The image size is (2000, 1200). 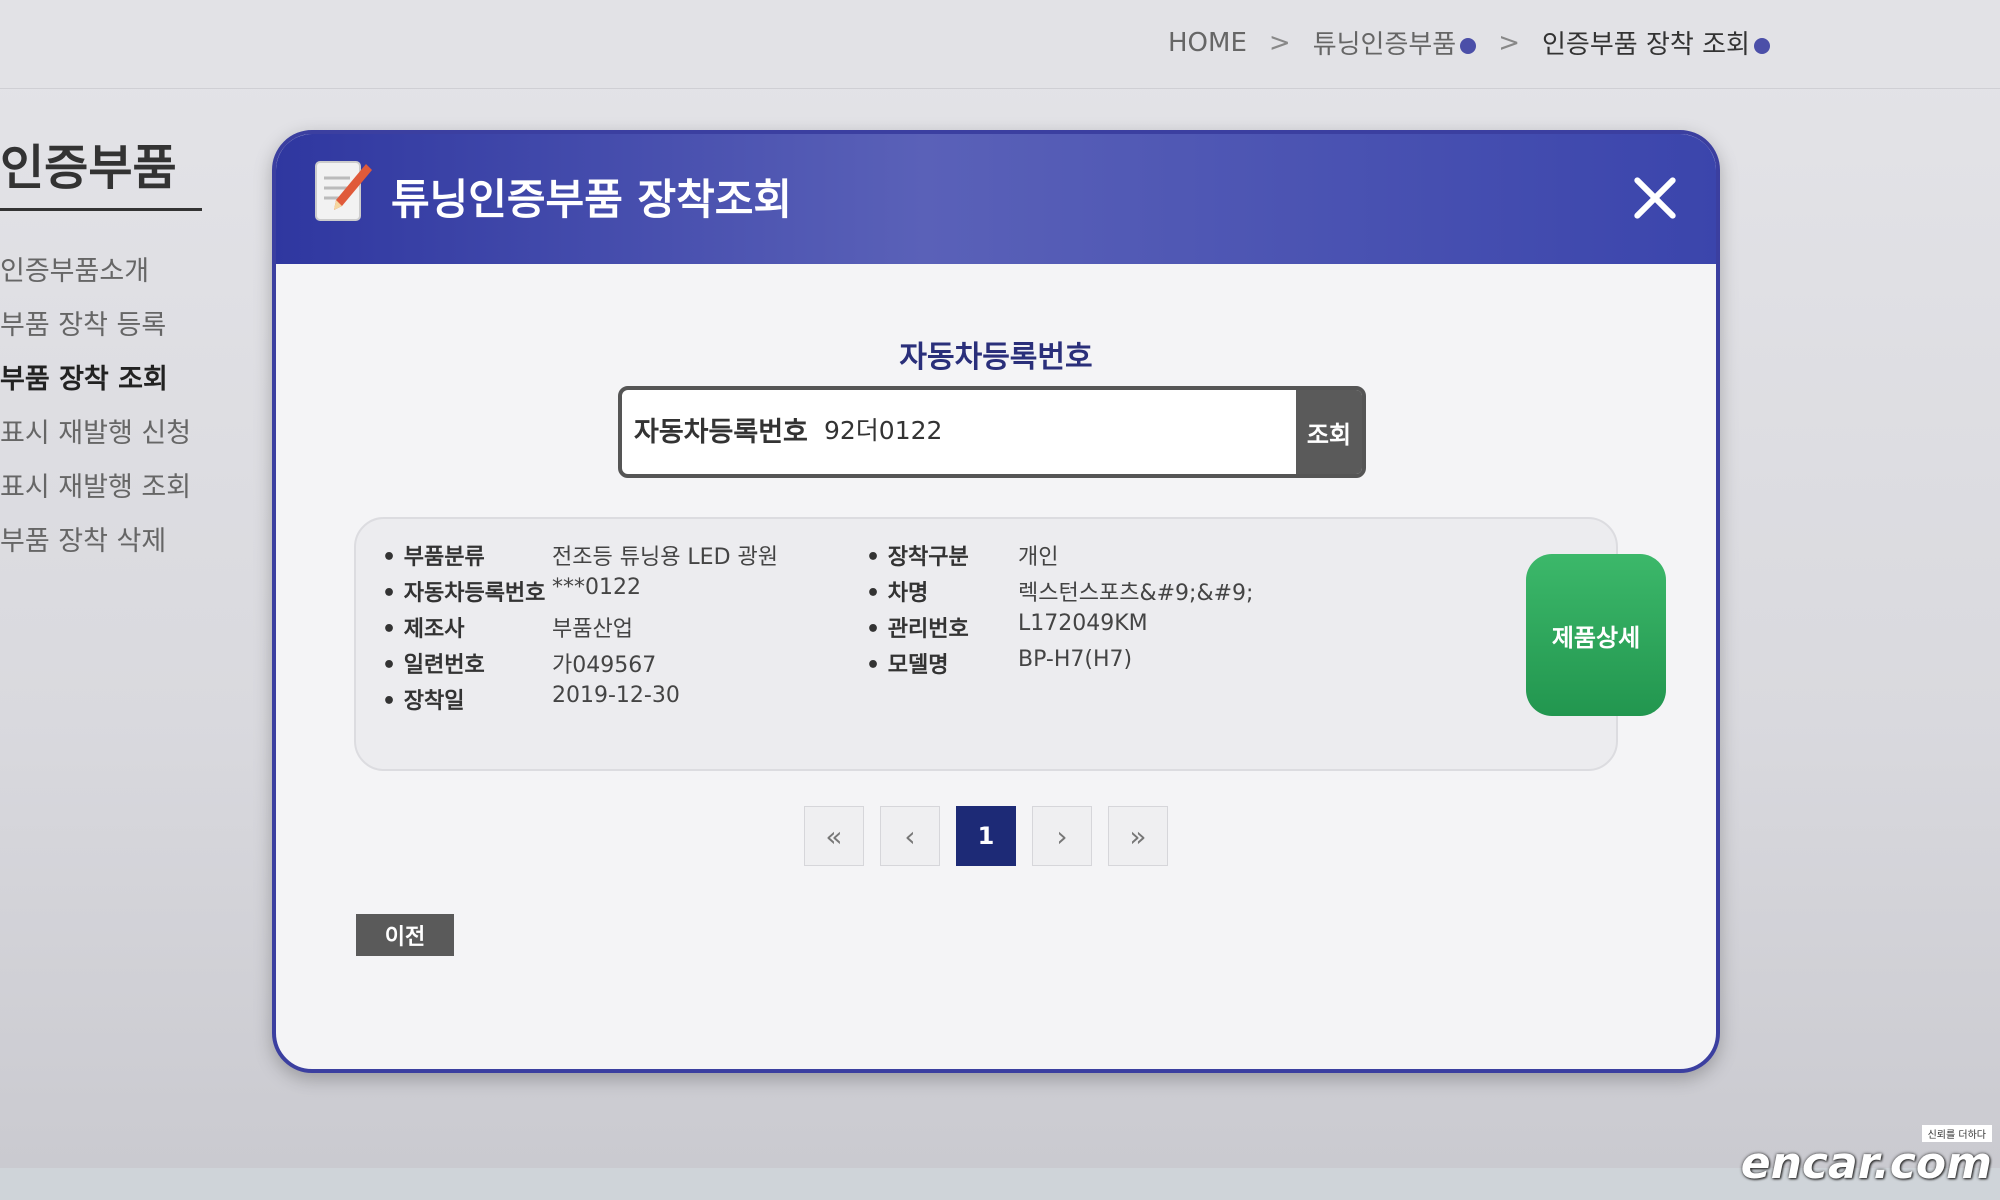 What do you see at coordinates (942, 555) in the screenshot?
I see `field-key: 장착구분` at bounding box center [942, 555].